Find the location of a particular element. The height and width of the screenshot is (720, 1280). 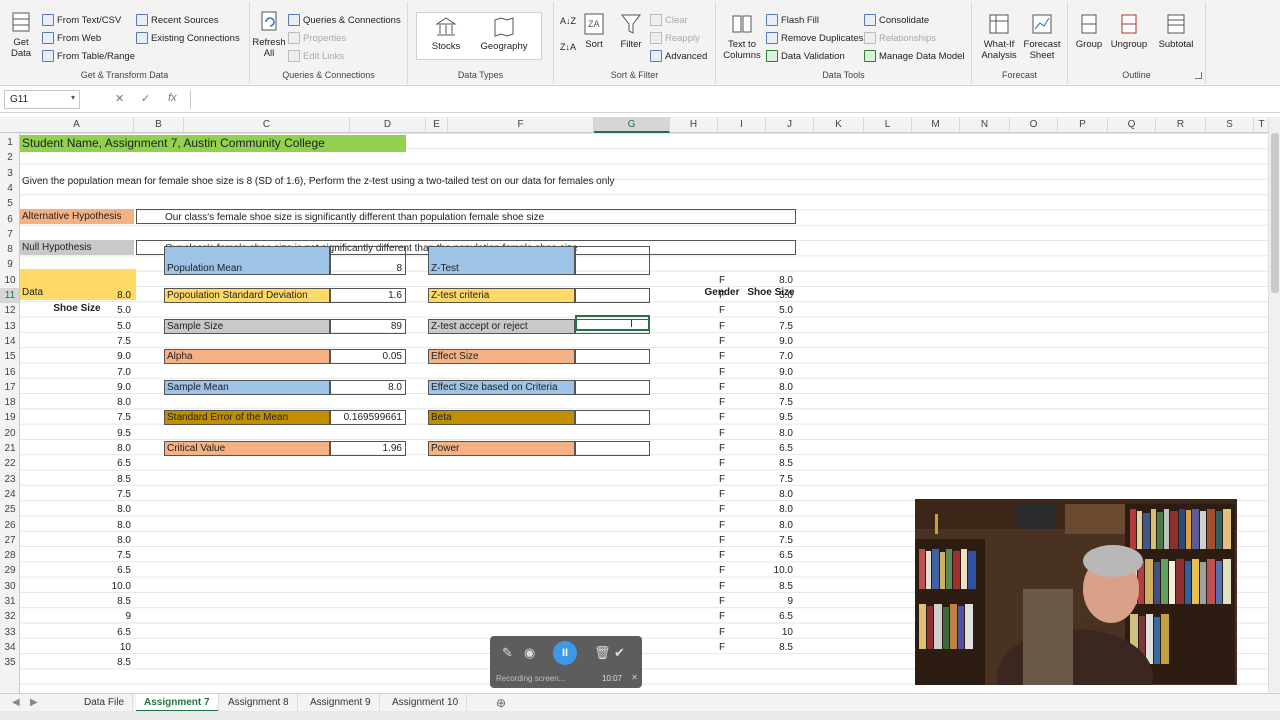

shoe-size-cell: 6.5 is located at coordinates (771, 555).